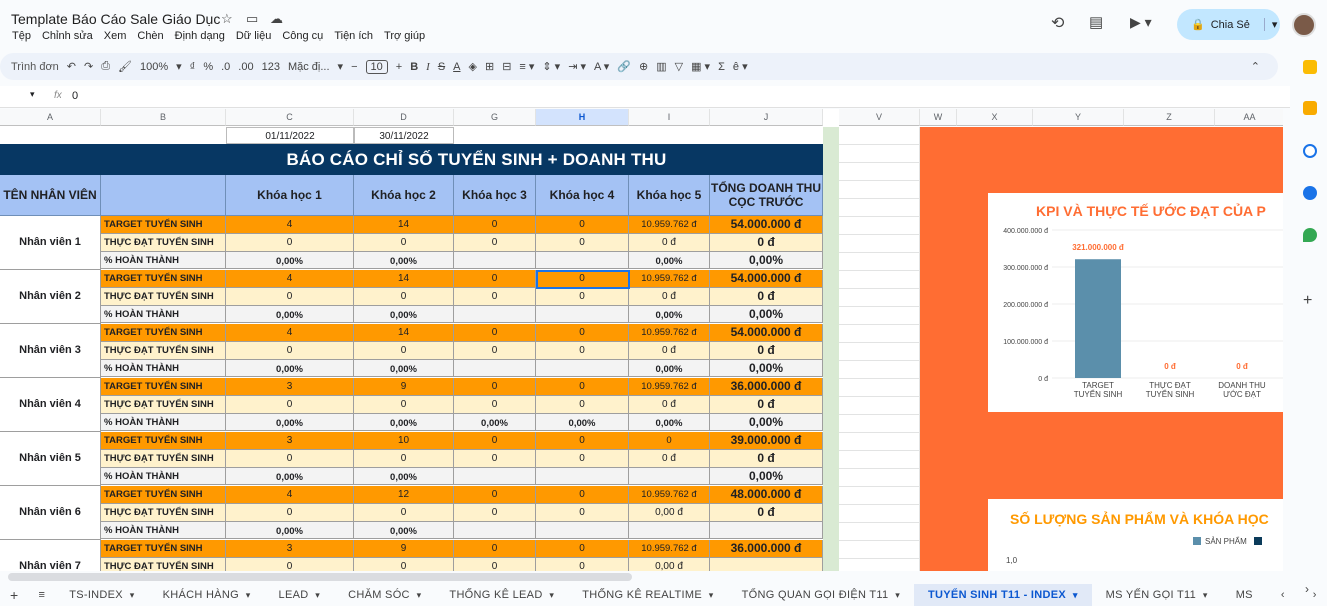 The width and height of the screenshot is (1327, 606). What do you see at coordinates (353, 36) in the screenshot?
I see `menu-item: Tiện ích` at bounding box center [353, 36].